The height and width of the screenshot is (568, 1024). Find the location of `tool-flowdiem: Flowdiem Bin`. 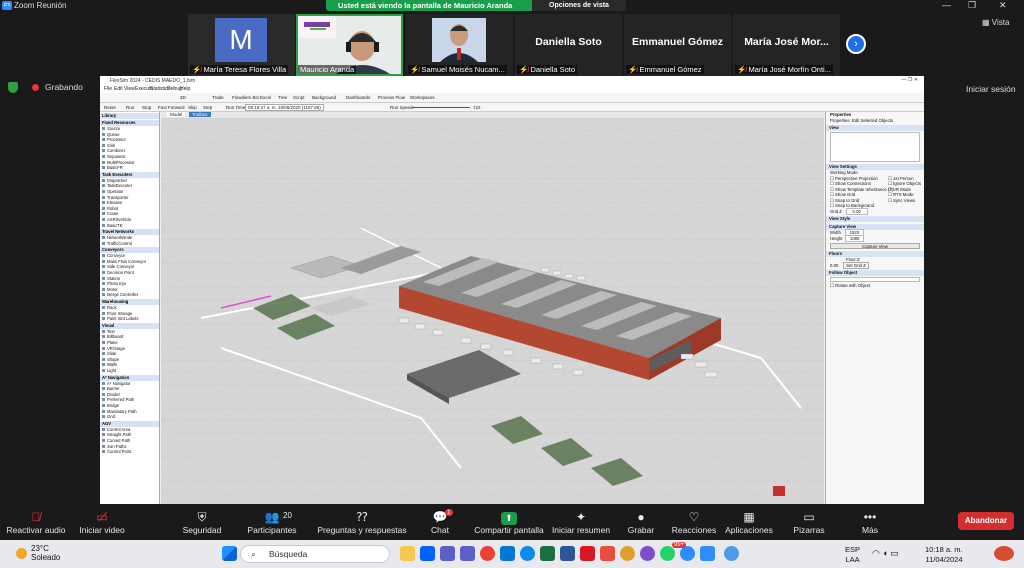

tool-flowdiem: Flowdiem Bin is located at coordinates (245, 97).